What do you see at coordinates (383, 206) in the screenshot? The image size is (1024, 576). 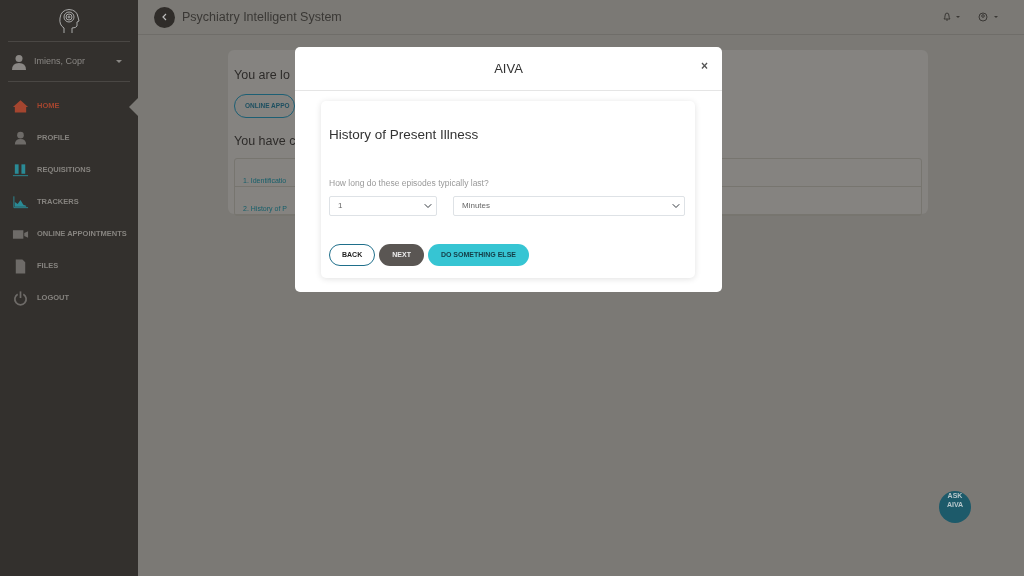 I see `dropdown-field: 1` at bounding box center [383, 206].